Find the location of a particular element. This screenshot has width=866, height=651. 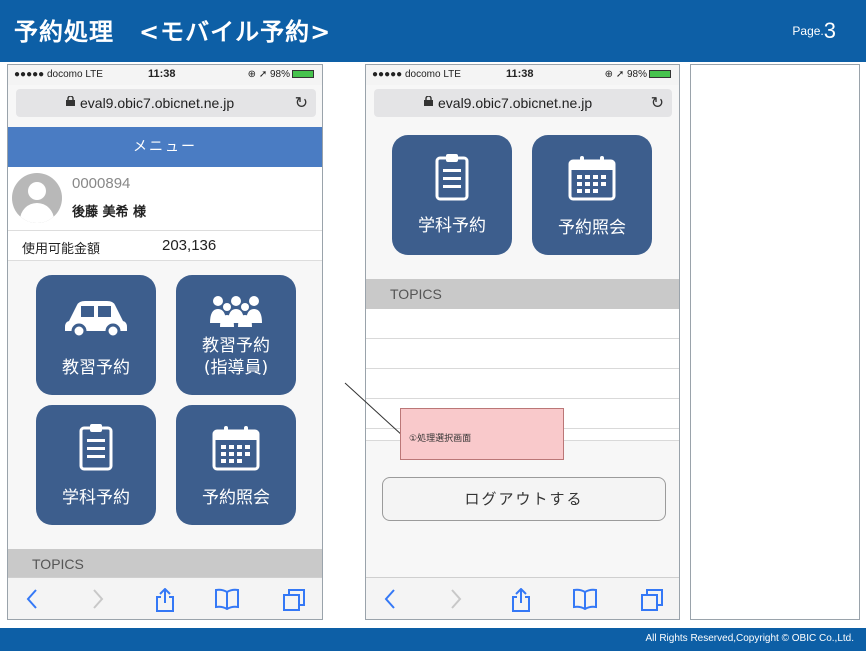

page-number: Page.3 is located at coordinates (814, 31).